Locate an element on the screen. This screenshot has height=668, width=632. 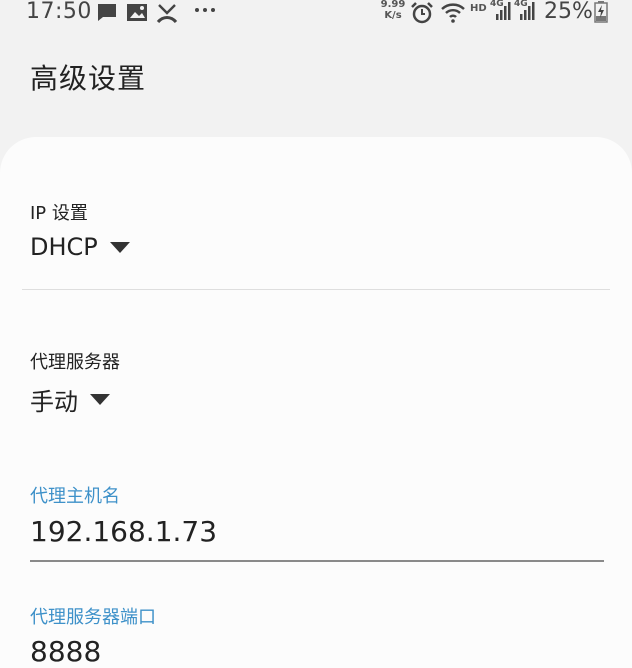
proxy-label: 代理服务器 is located at coordinates (75, 362).